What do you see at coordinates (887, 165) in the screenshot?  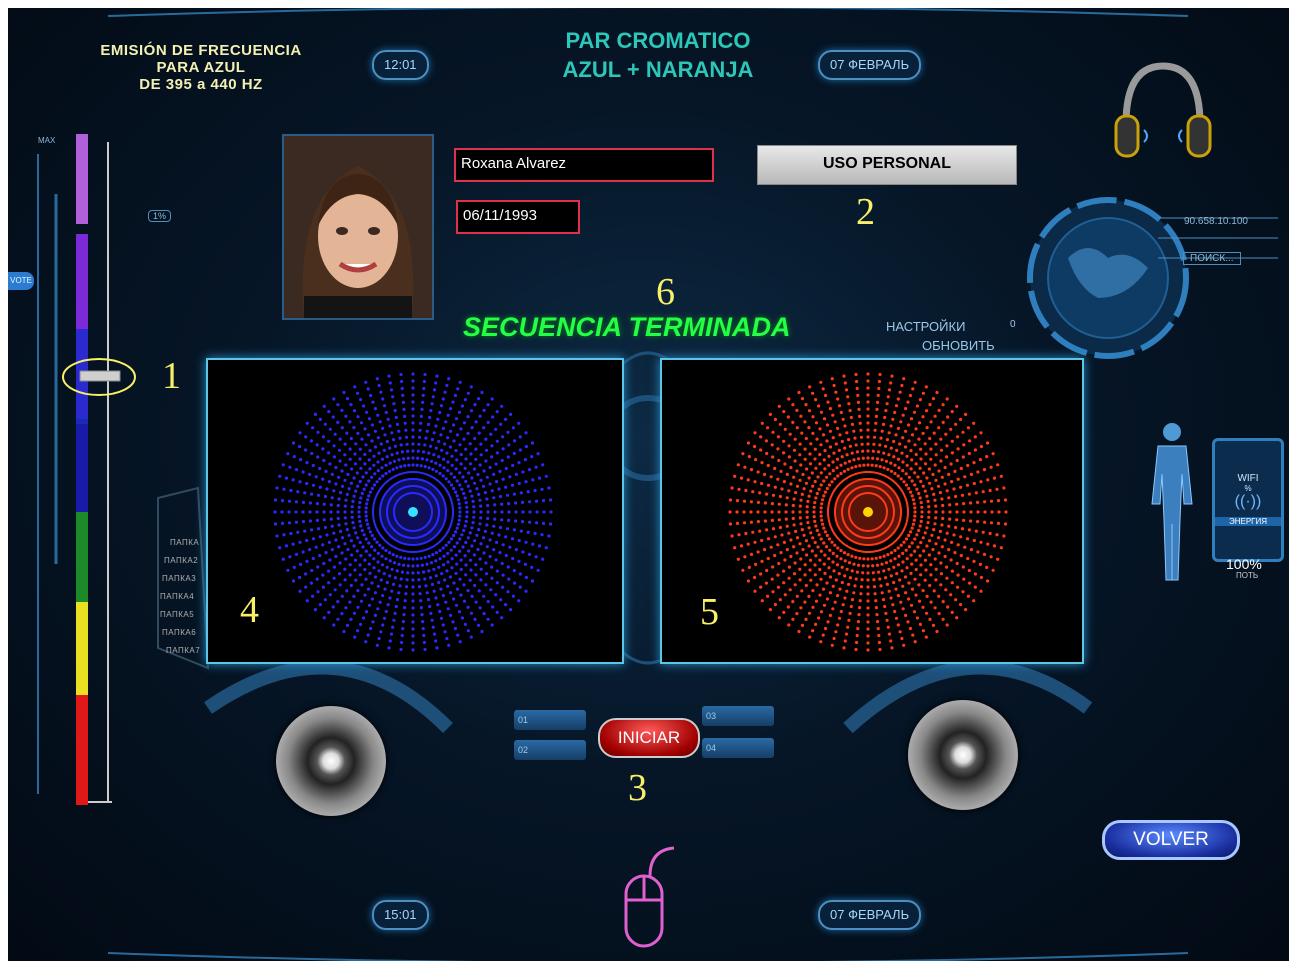 I see `personal-use-button: USO PERSONAL` at bounding box center [887, 165].